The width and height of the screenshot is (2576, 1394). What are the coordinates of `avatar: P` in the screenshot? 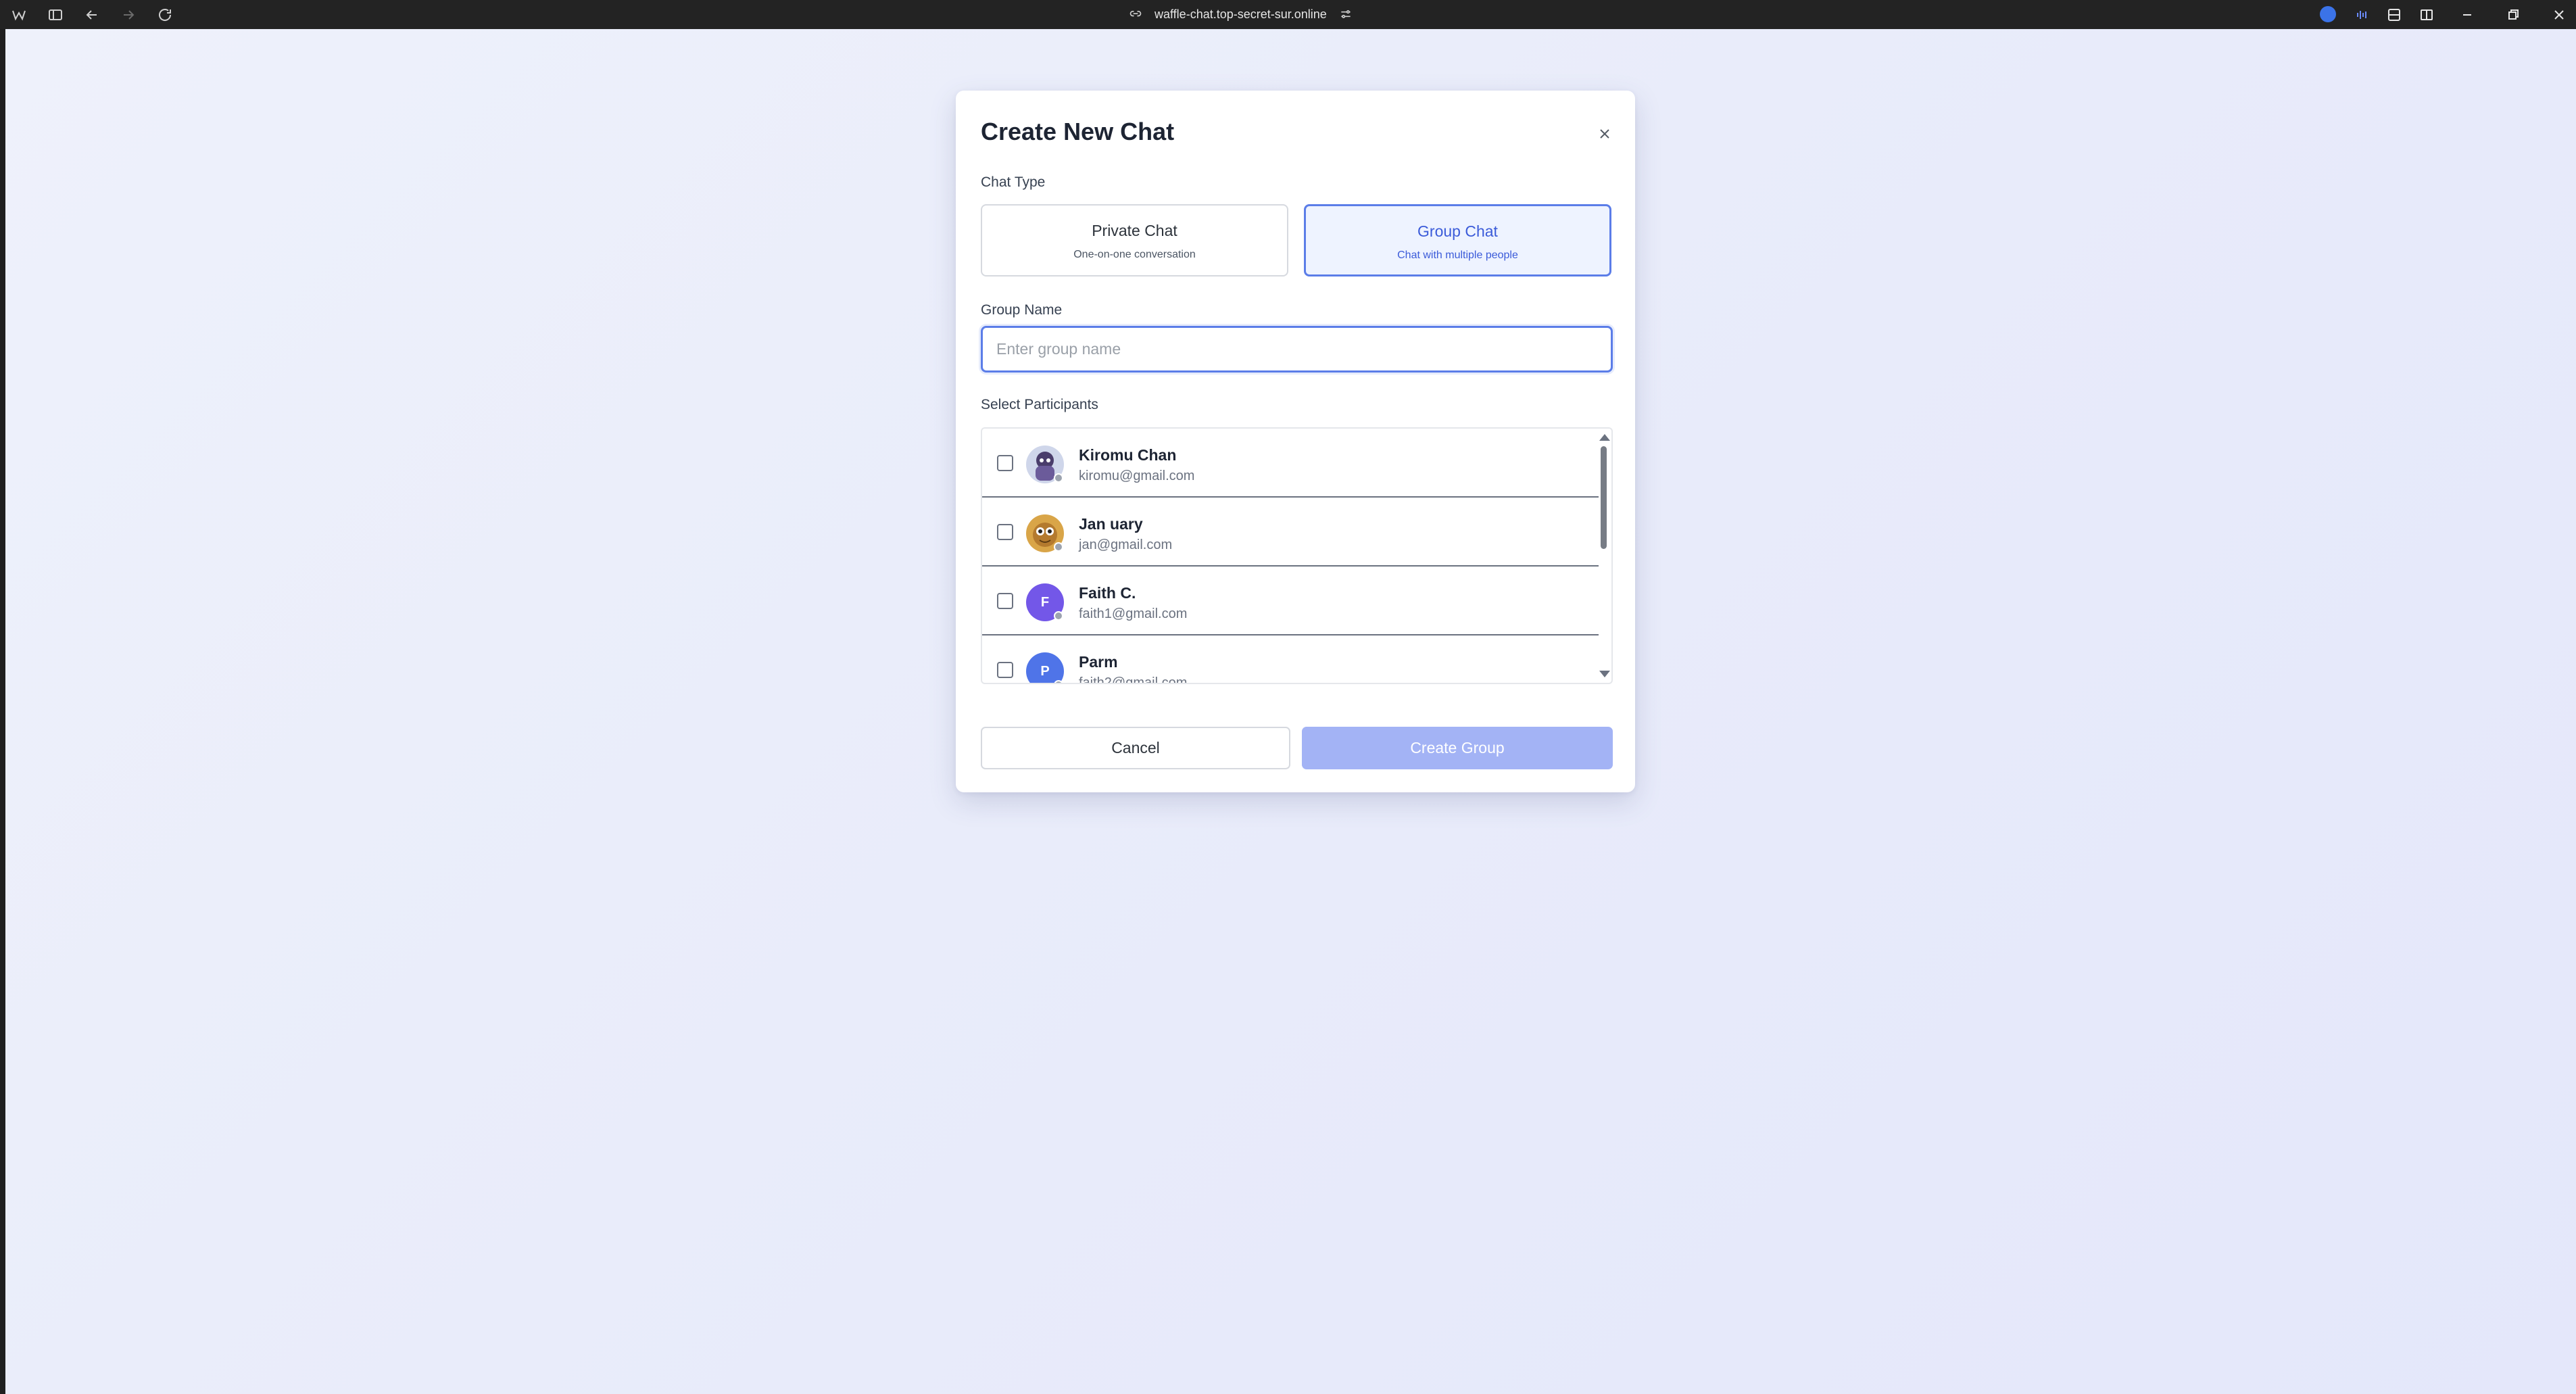 It's located at (1045, 667).